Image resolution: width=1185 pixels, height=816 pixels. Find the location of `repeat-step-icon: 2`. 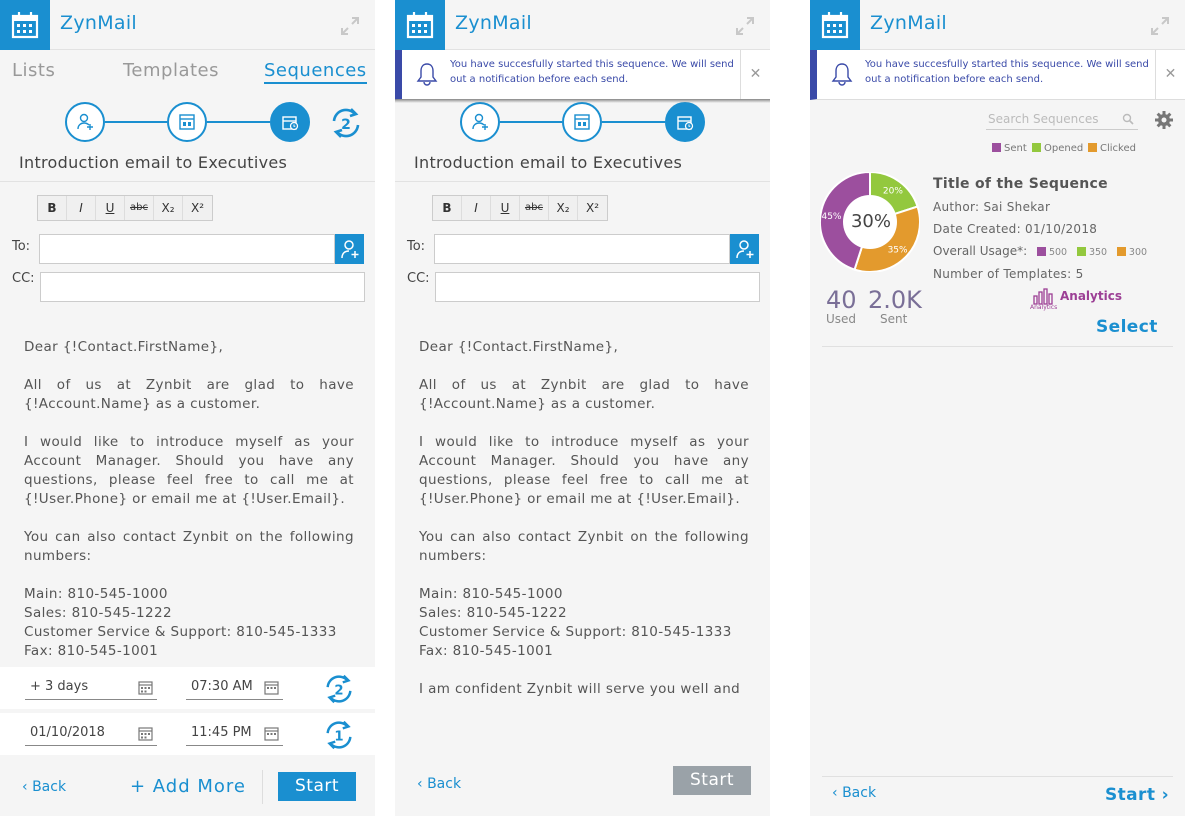

repeat-step-icon: 2 is located at coordinates (339, 691).